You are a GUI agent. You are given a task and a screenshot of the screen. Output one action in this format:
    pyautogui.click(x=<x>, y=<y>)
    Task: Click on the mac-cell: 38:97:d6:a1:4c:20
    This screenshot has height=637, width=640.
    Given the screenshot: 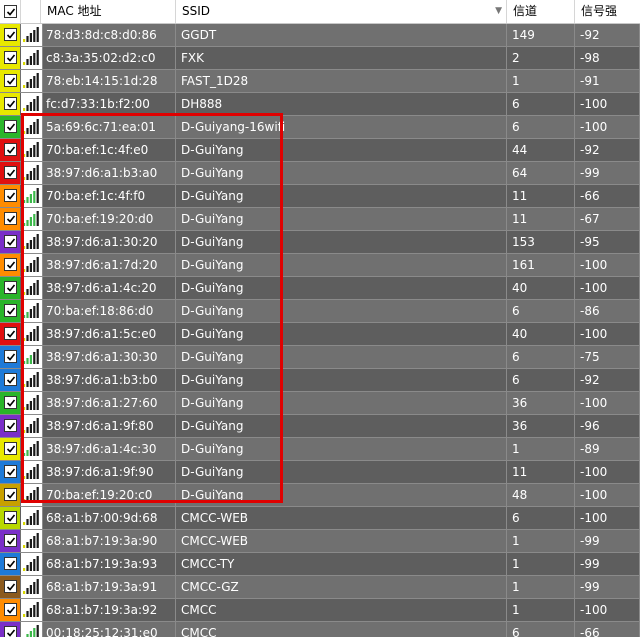 What is the action you would take?
    pyautogui.click(x=108, y=288)
    